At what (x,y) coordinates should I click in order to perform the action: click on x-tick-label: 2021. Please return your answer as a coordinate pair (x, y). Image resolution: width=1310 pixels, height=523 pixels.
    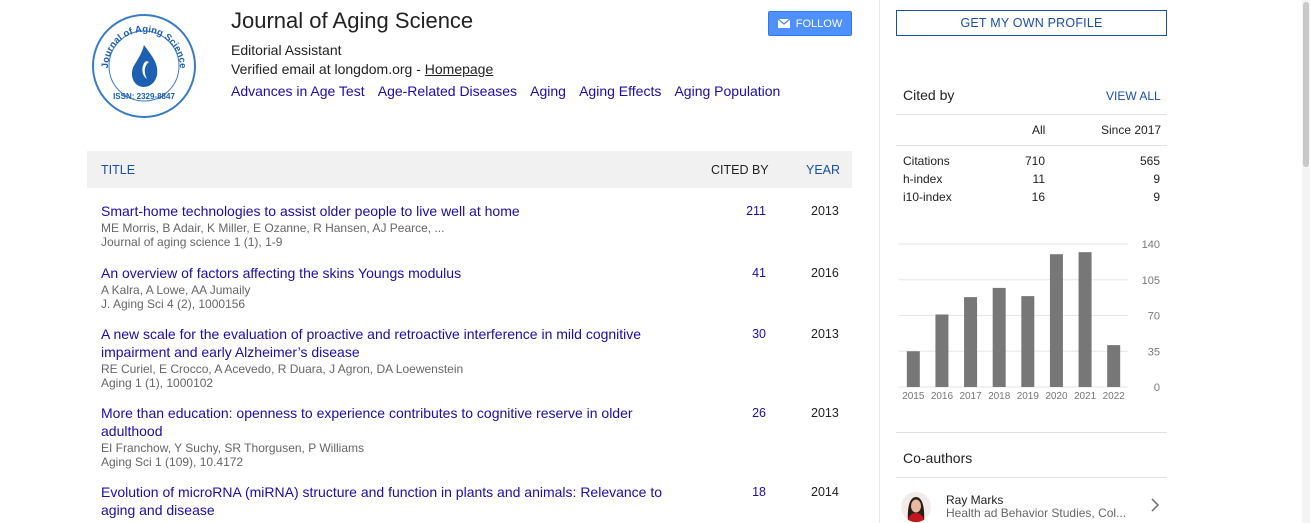
    Looking at the image, I should click on (1085, 396).